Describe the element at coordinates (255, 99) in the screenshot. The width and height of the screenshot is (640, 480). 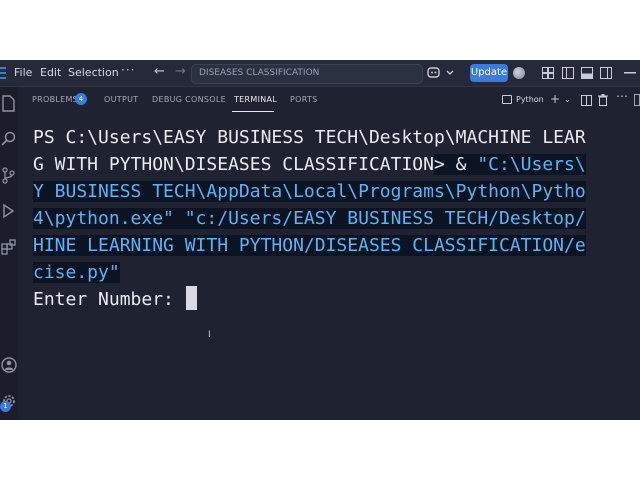
I see `tab-terminal: TERMINAL` at that location.